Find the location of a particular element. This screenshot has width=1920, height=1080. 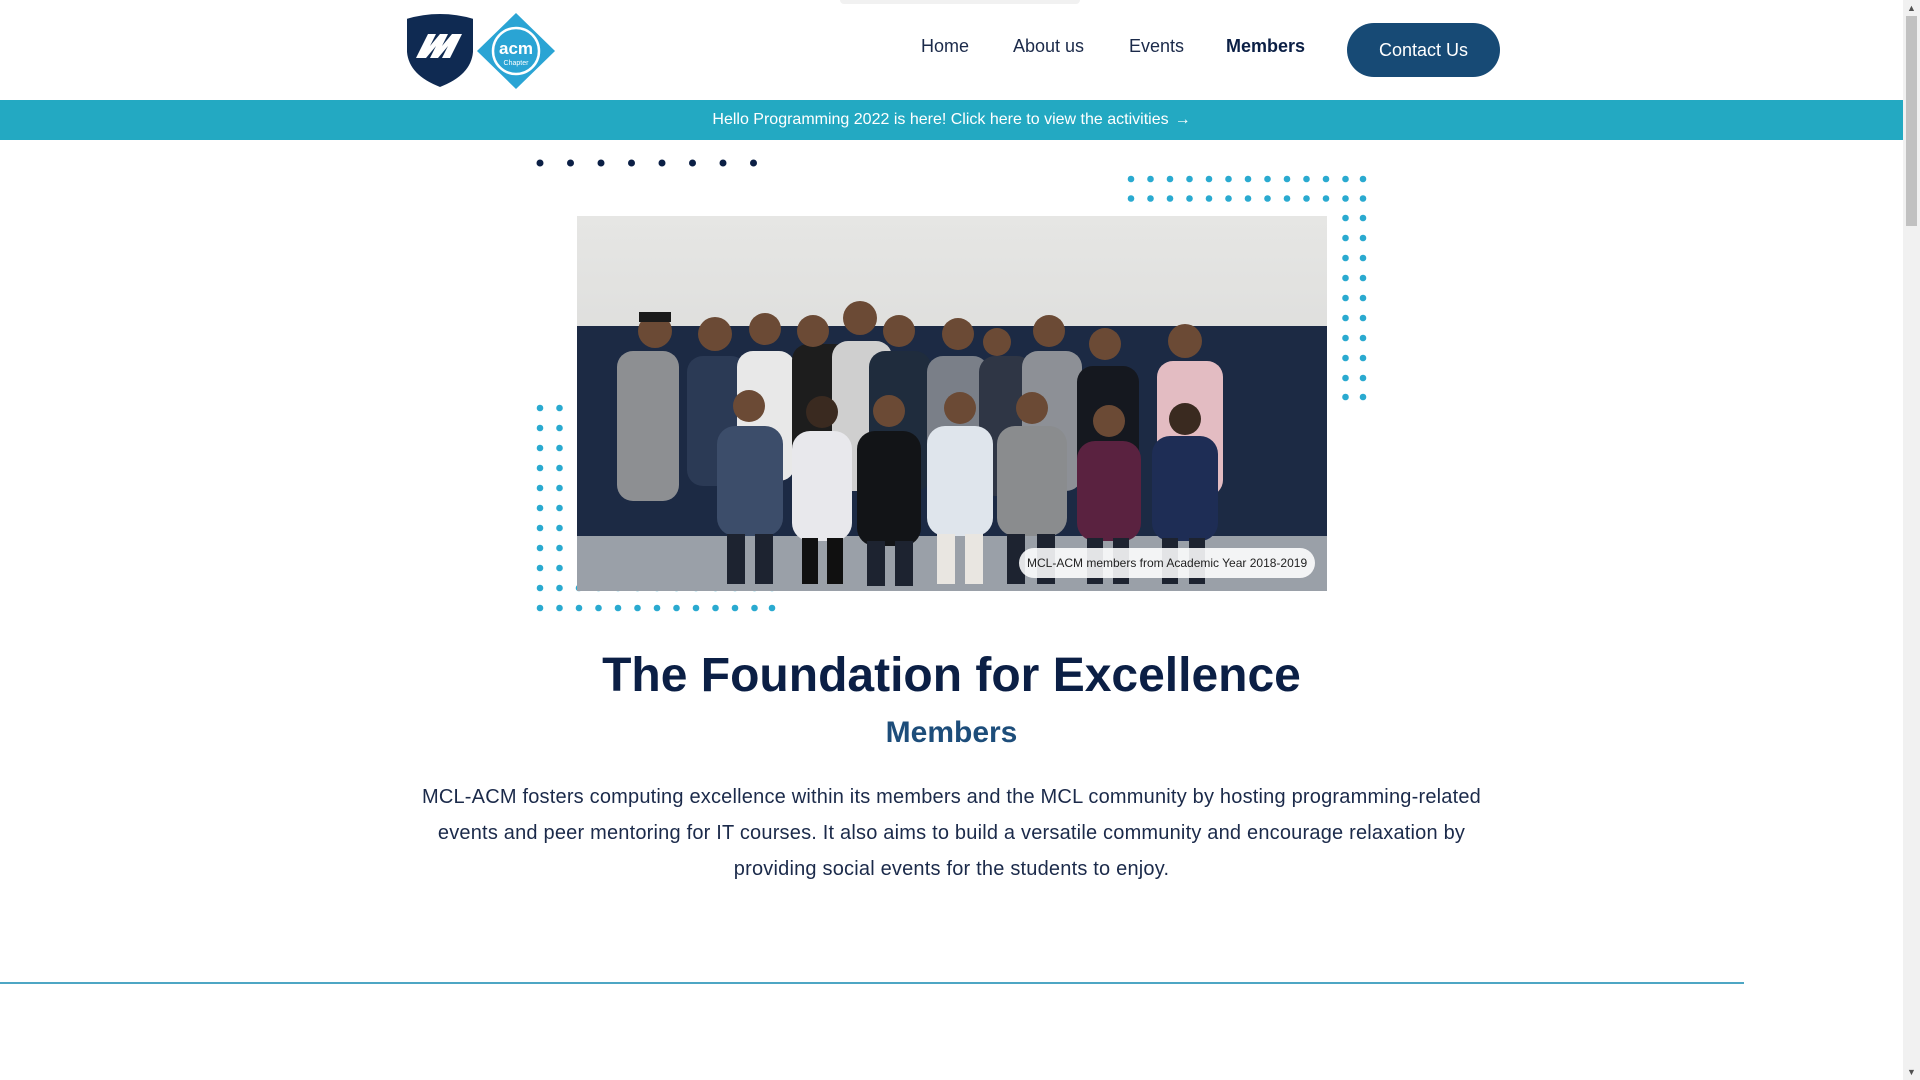

decorative-dots-dark is located at coordinates (646, 163).